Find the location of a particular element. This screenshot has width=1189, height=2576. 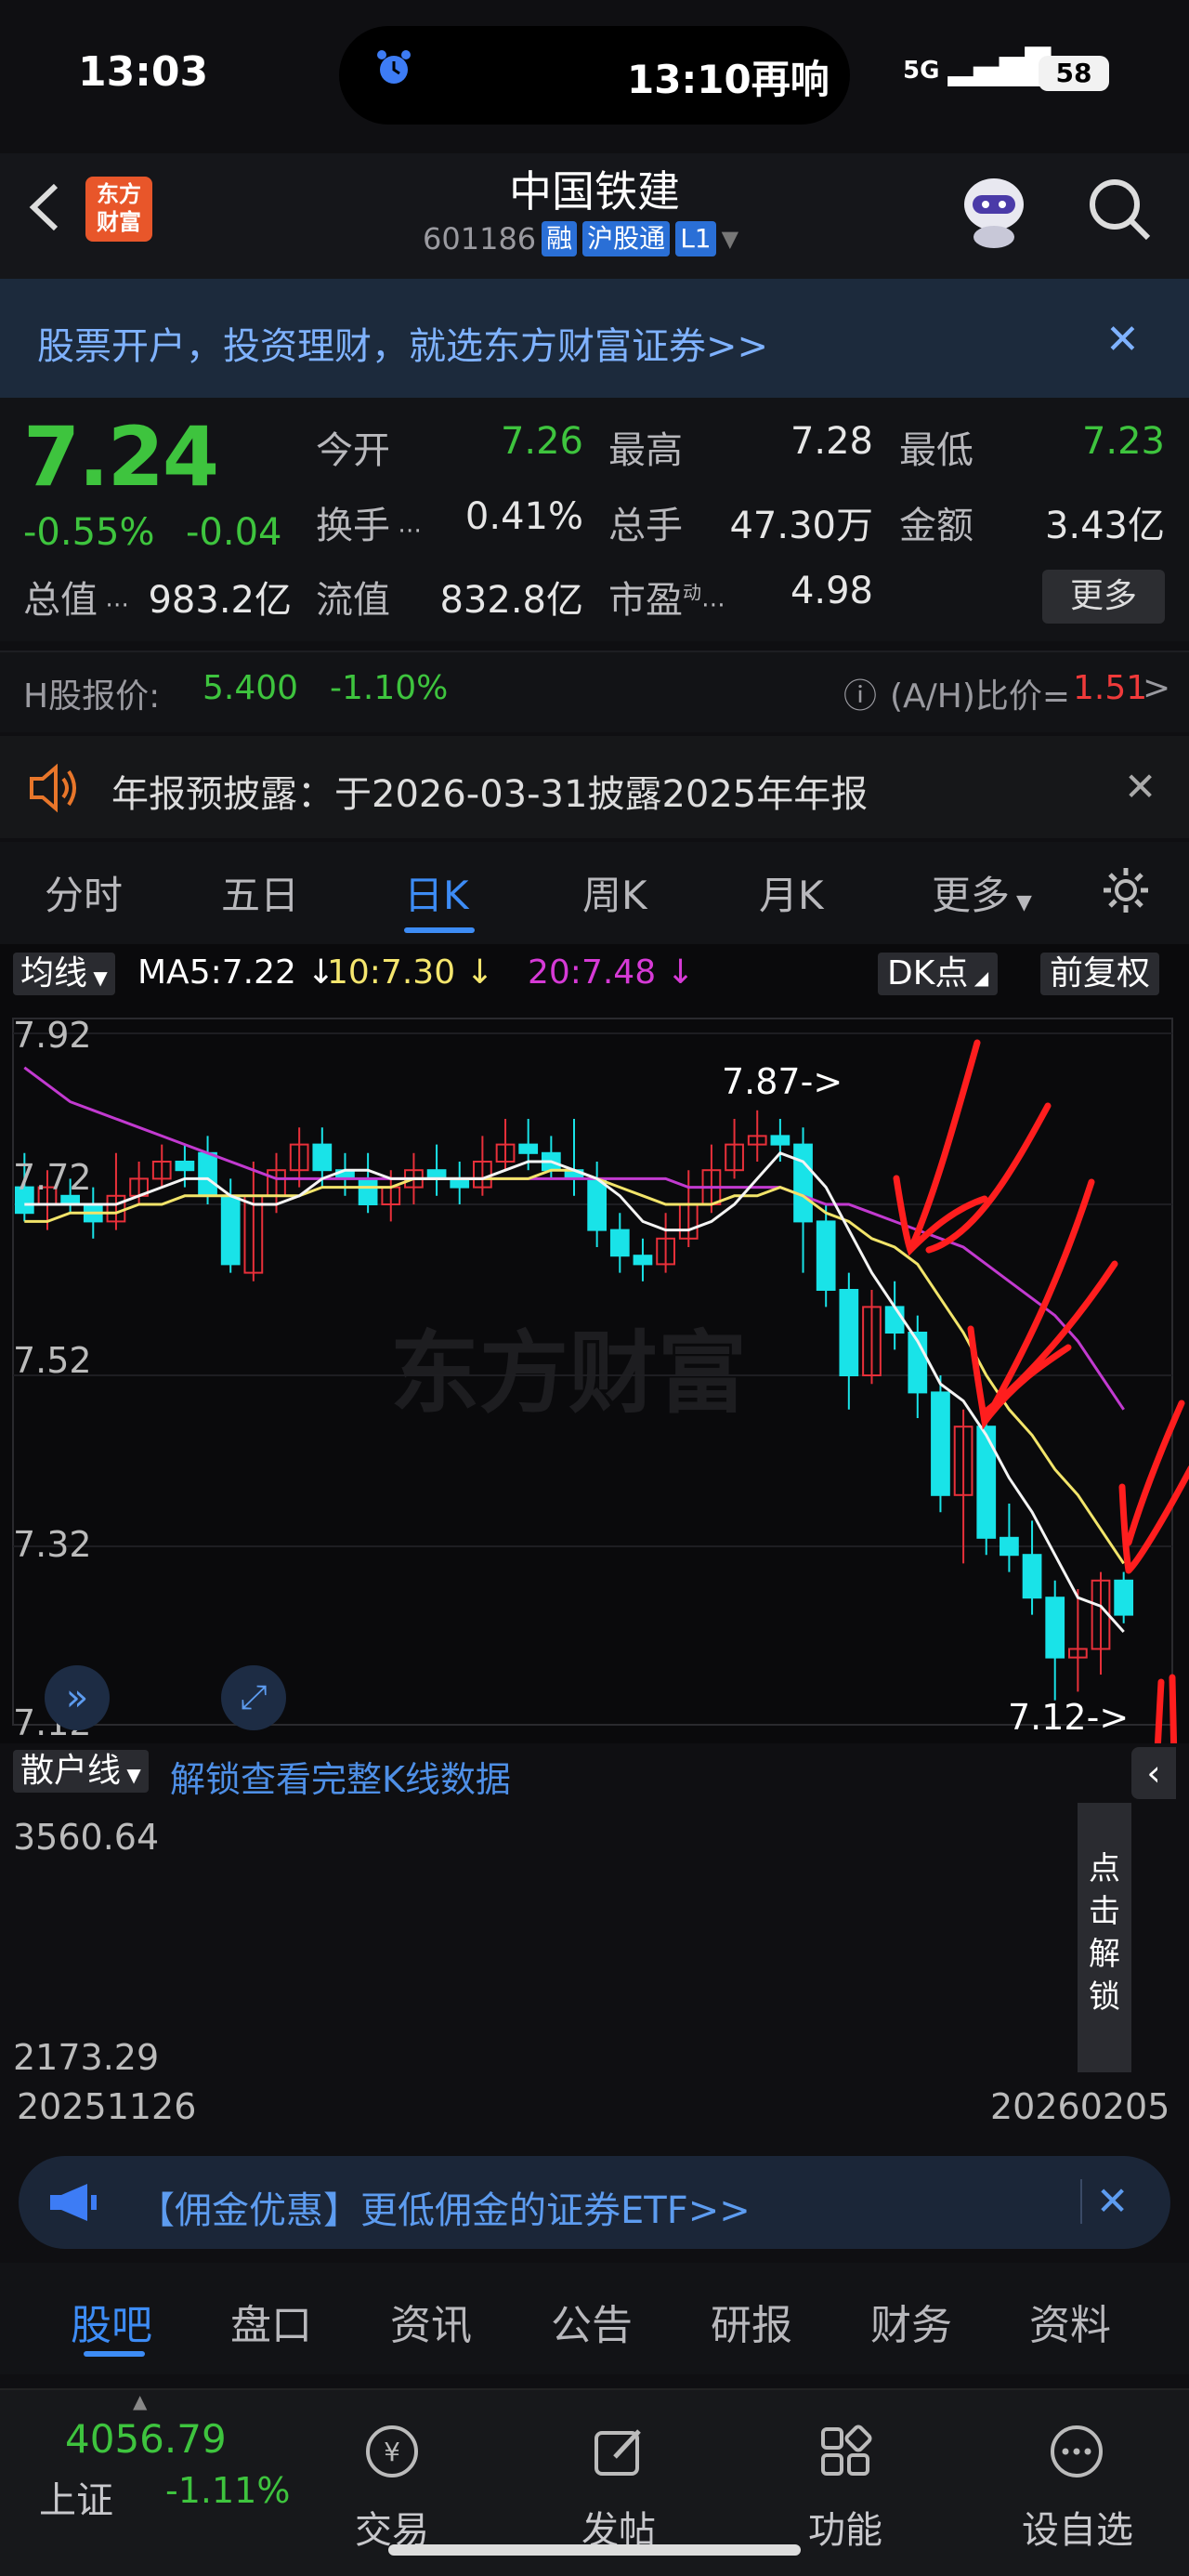

index-change: -1.11% is located at coordinates (227, 2490).